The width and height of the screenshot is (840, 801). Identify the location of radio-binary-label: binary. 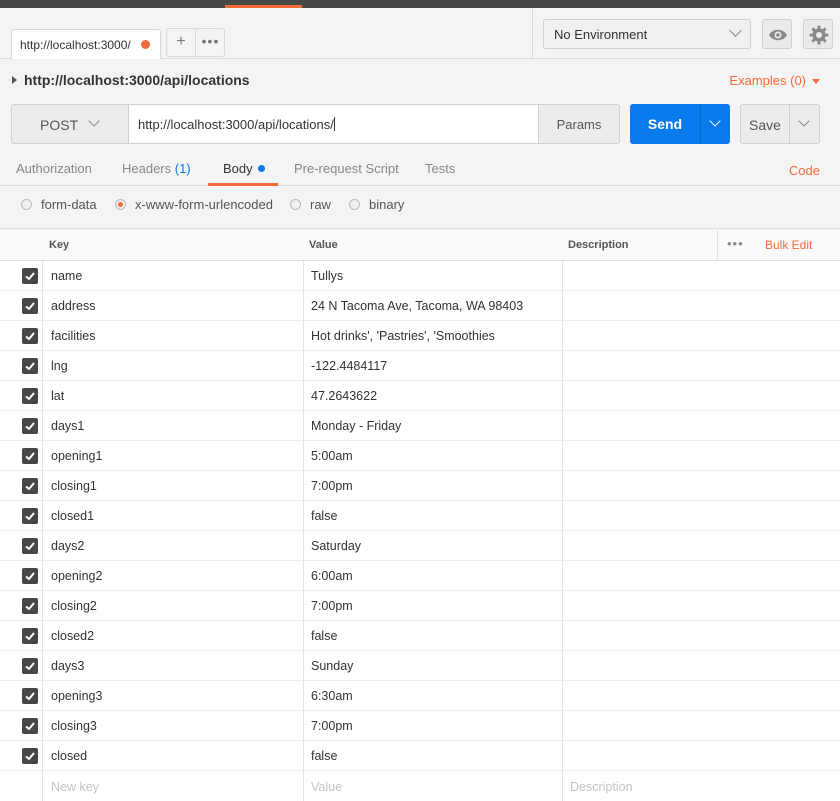
(387, 204).